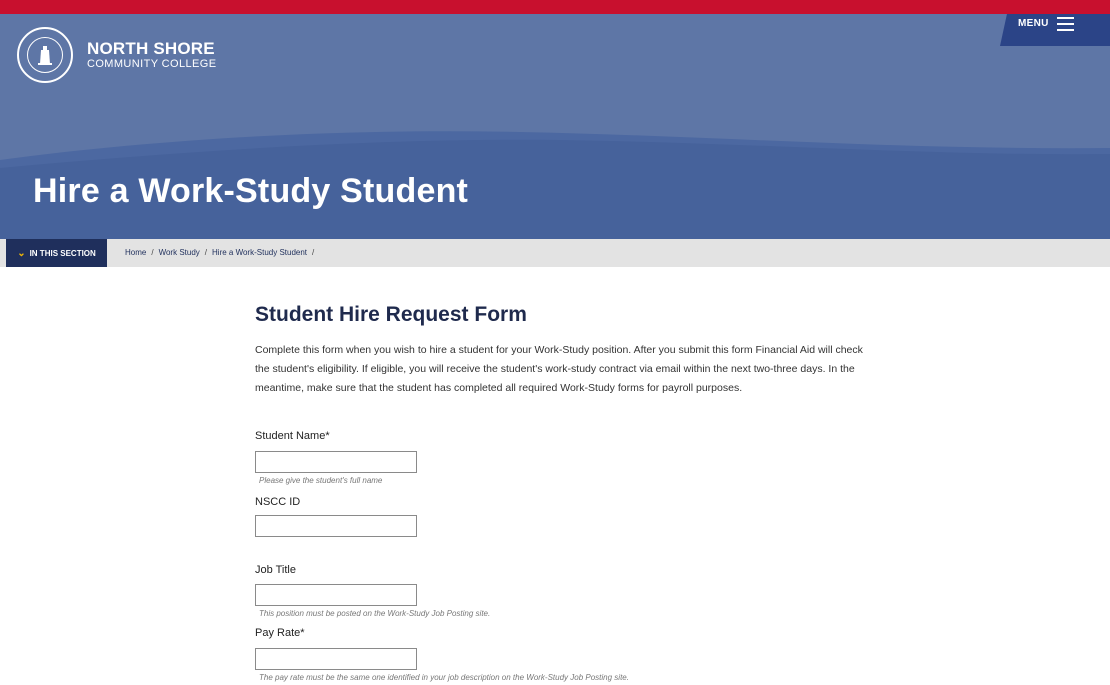 Image resolution: width=1110 pixels, height=685 pixels. What do you see at coordinates (336, 526) in the screenshot?
I see `nscc-id-input` at bounding box center [336, 526].